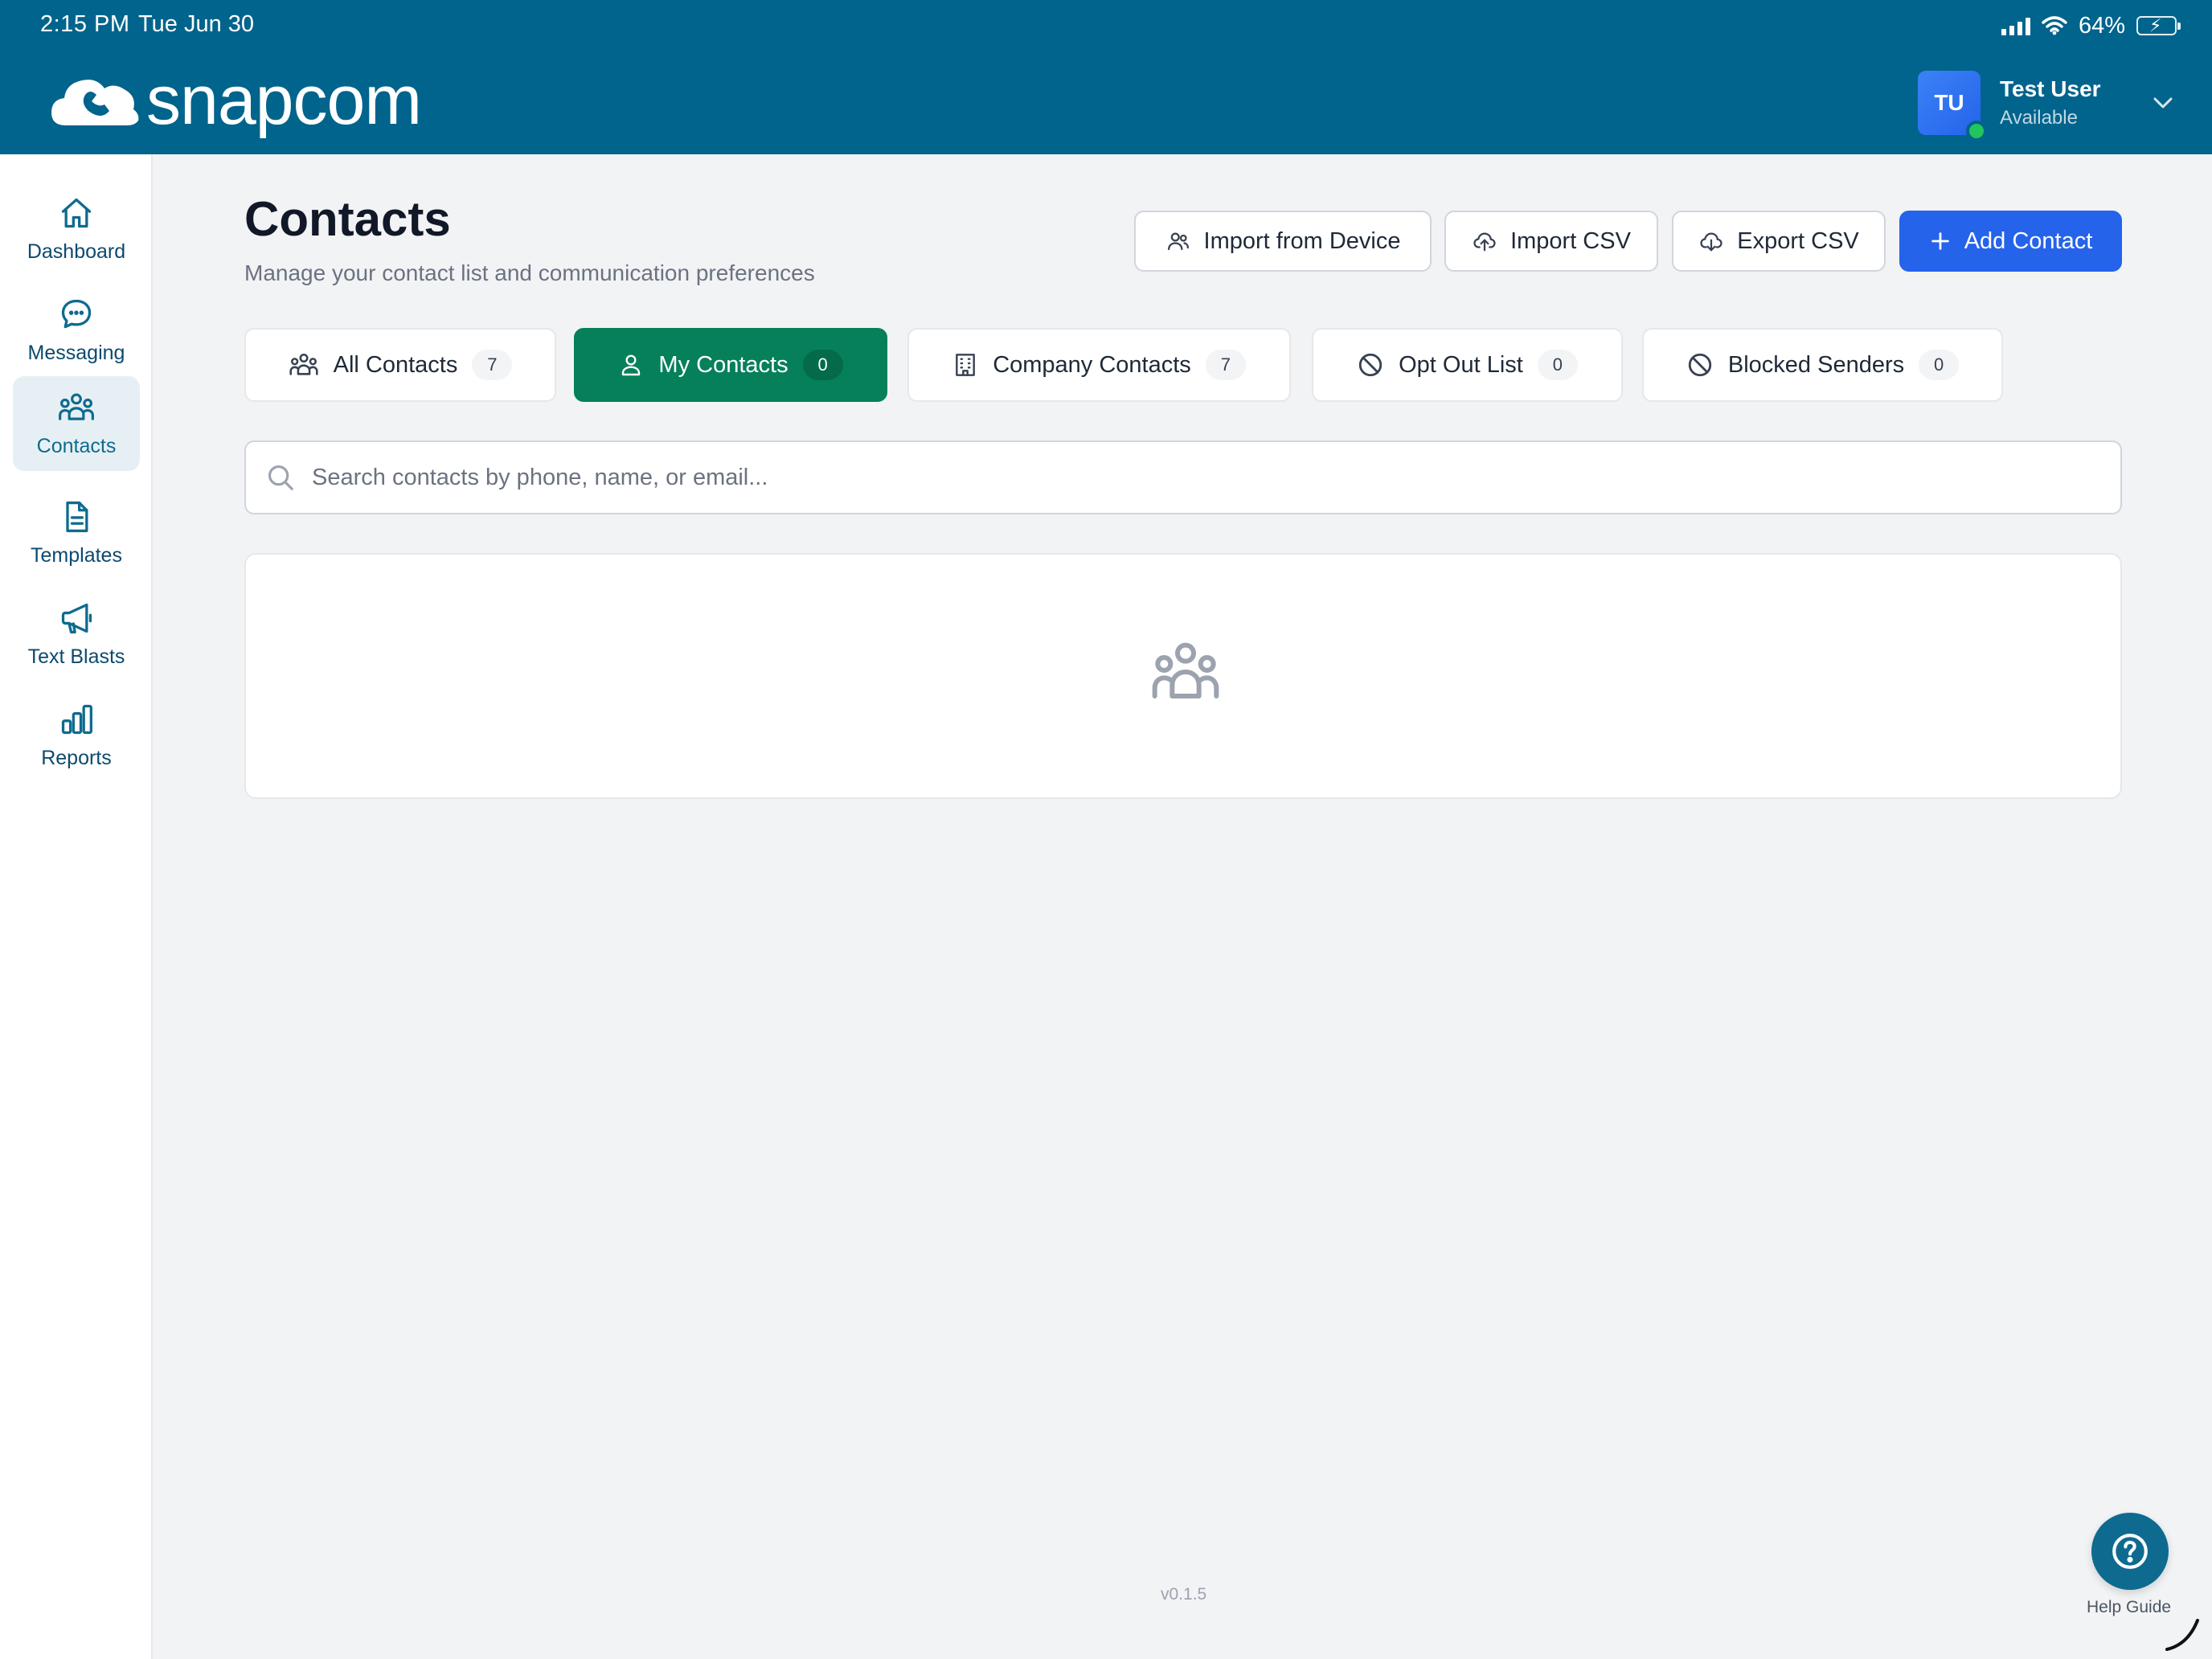 The width and height of the screenshot is (2212, 1659). Describe the element at coordinates (1484, 242) in the screenshot. I see `cloud-upload-icon` at that location.